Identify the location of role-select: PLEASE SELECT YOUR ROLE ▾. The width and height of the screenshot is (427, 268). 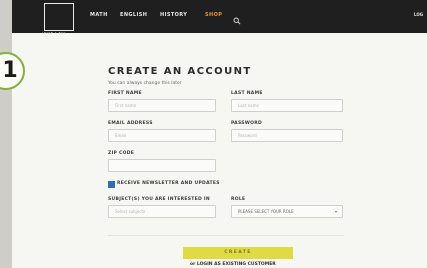
(287, 211).